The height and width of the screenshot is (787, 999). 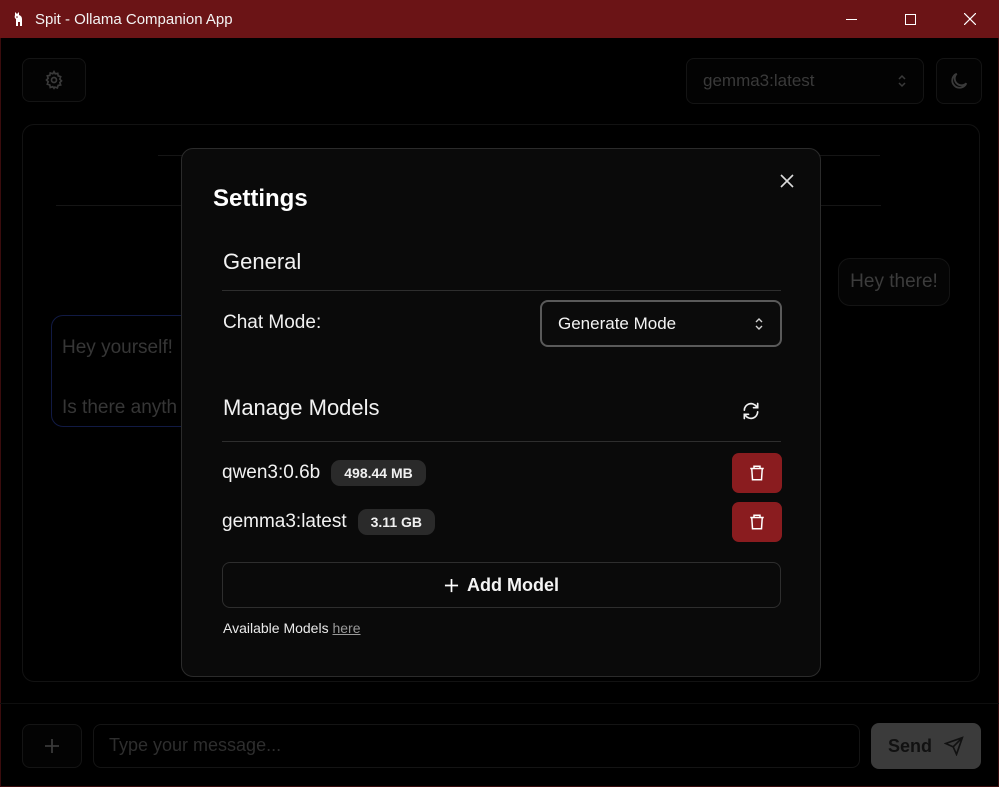 I want to click on refresh-icon, so click(x=751, y=411).